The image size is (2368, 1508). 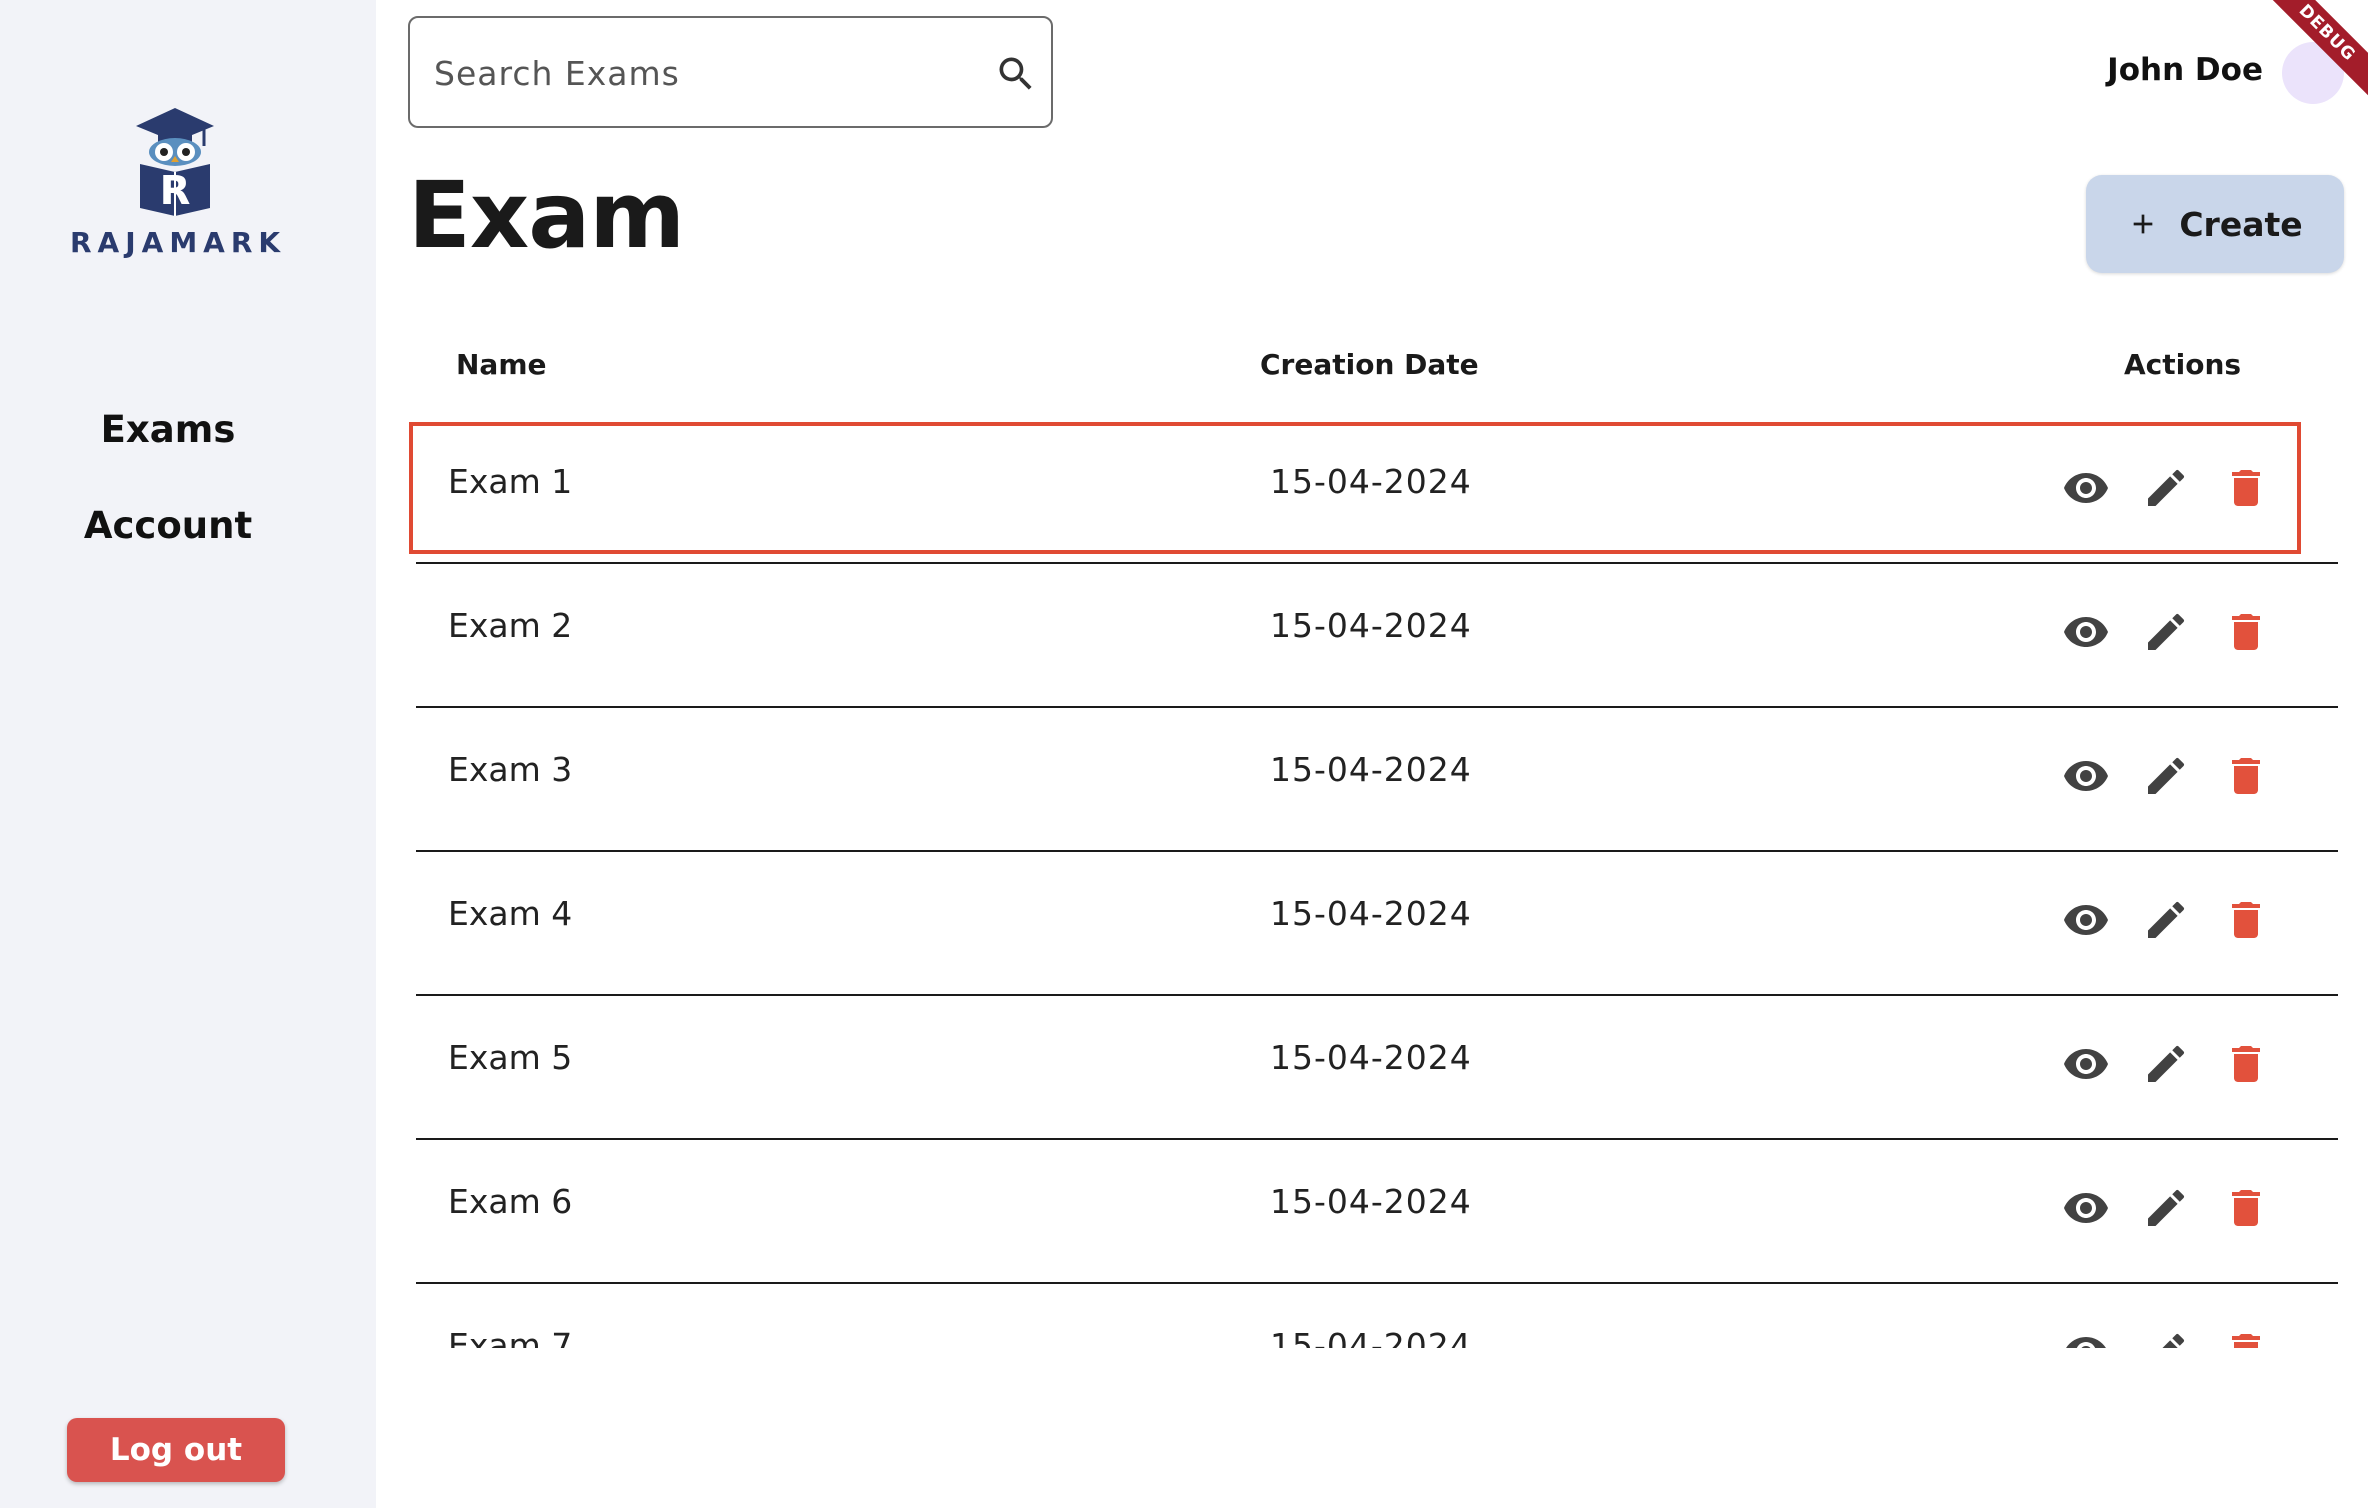 I want to click on create-button: Create, so click(x=2215, y=224).